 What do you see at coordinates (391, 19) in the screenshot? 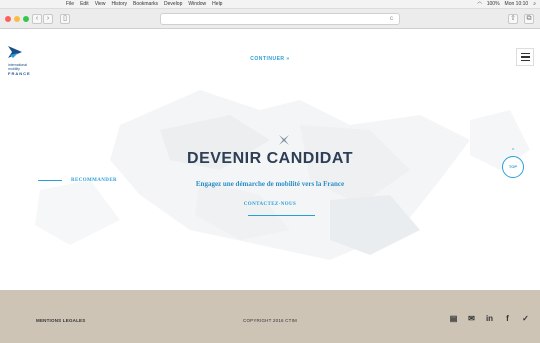
I see `reload-icon: c` at bounding box center [391, 19].